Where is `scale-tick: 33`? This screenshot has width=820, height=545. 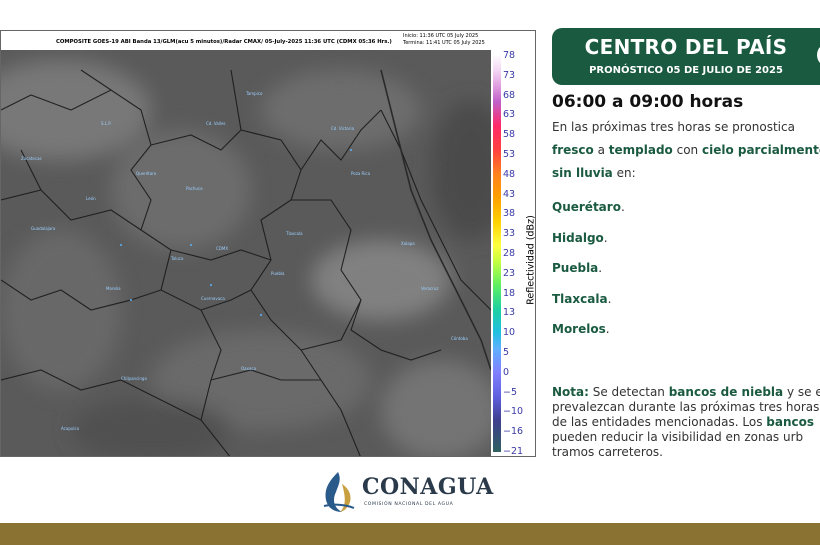
scale-tick: 33 is located at coordinates (509, 234).